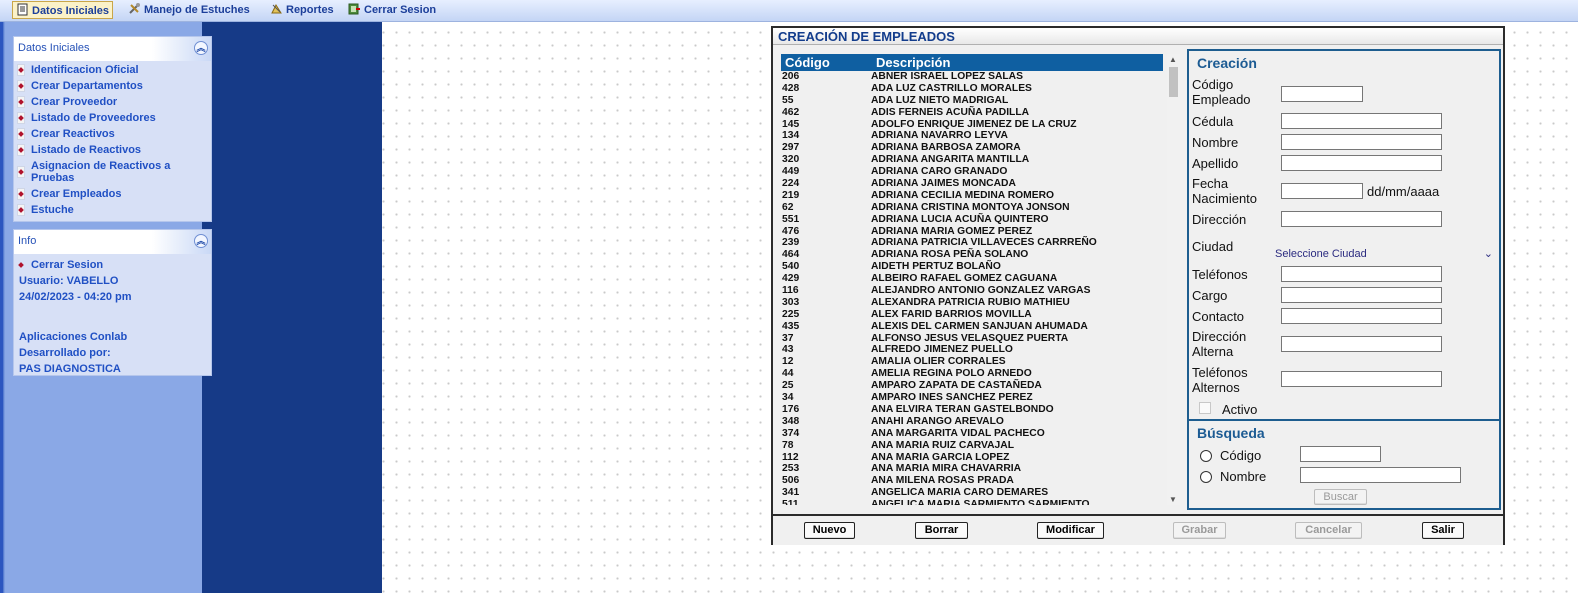 The width and height of the screenshot is (1578, 593). Describe the element at coordinates (1340, 497) in the screenshot. I see `buscar-button: Buscar` at that location.